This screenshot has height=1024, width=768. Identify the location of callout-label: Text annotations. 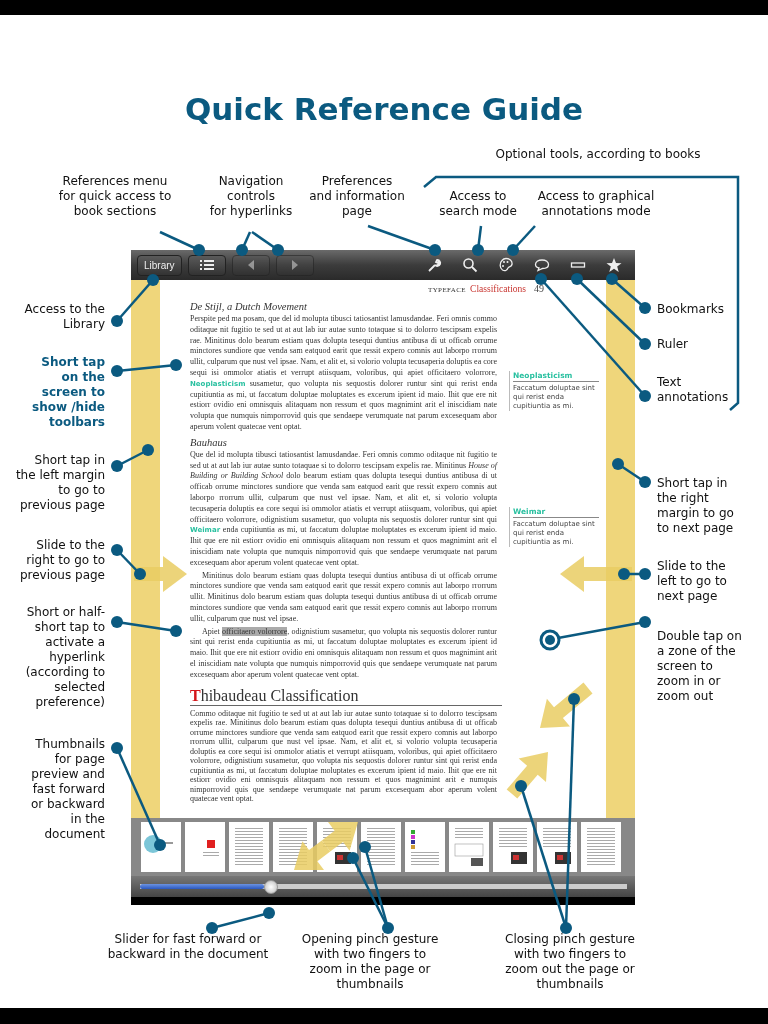
(693, 390).